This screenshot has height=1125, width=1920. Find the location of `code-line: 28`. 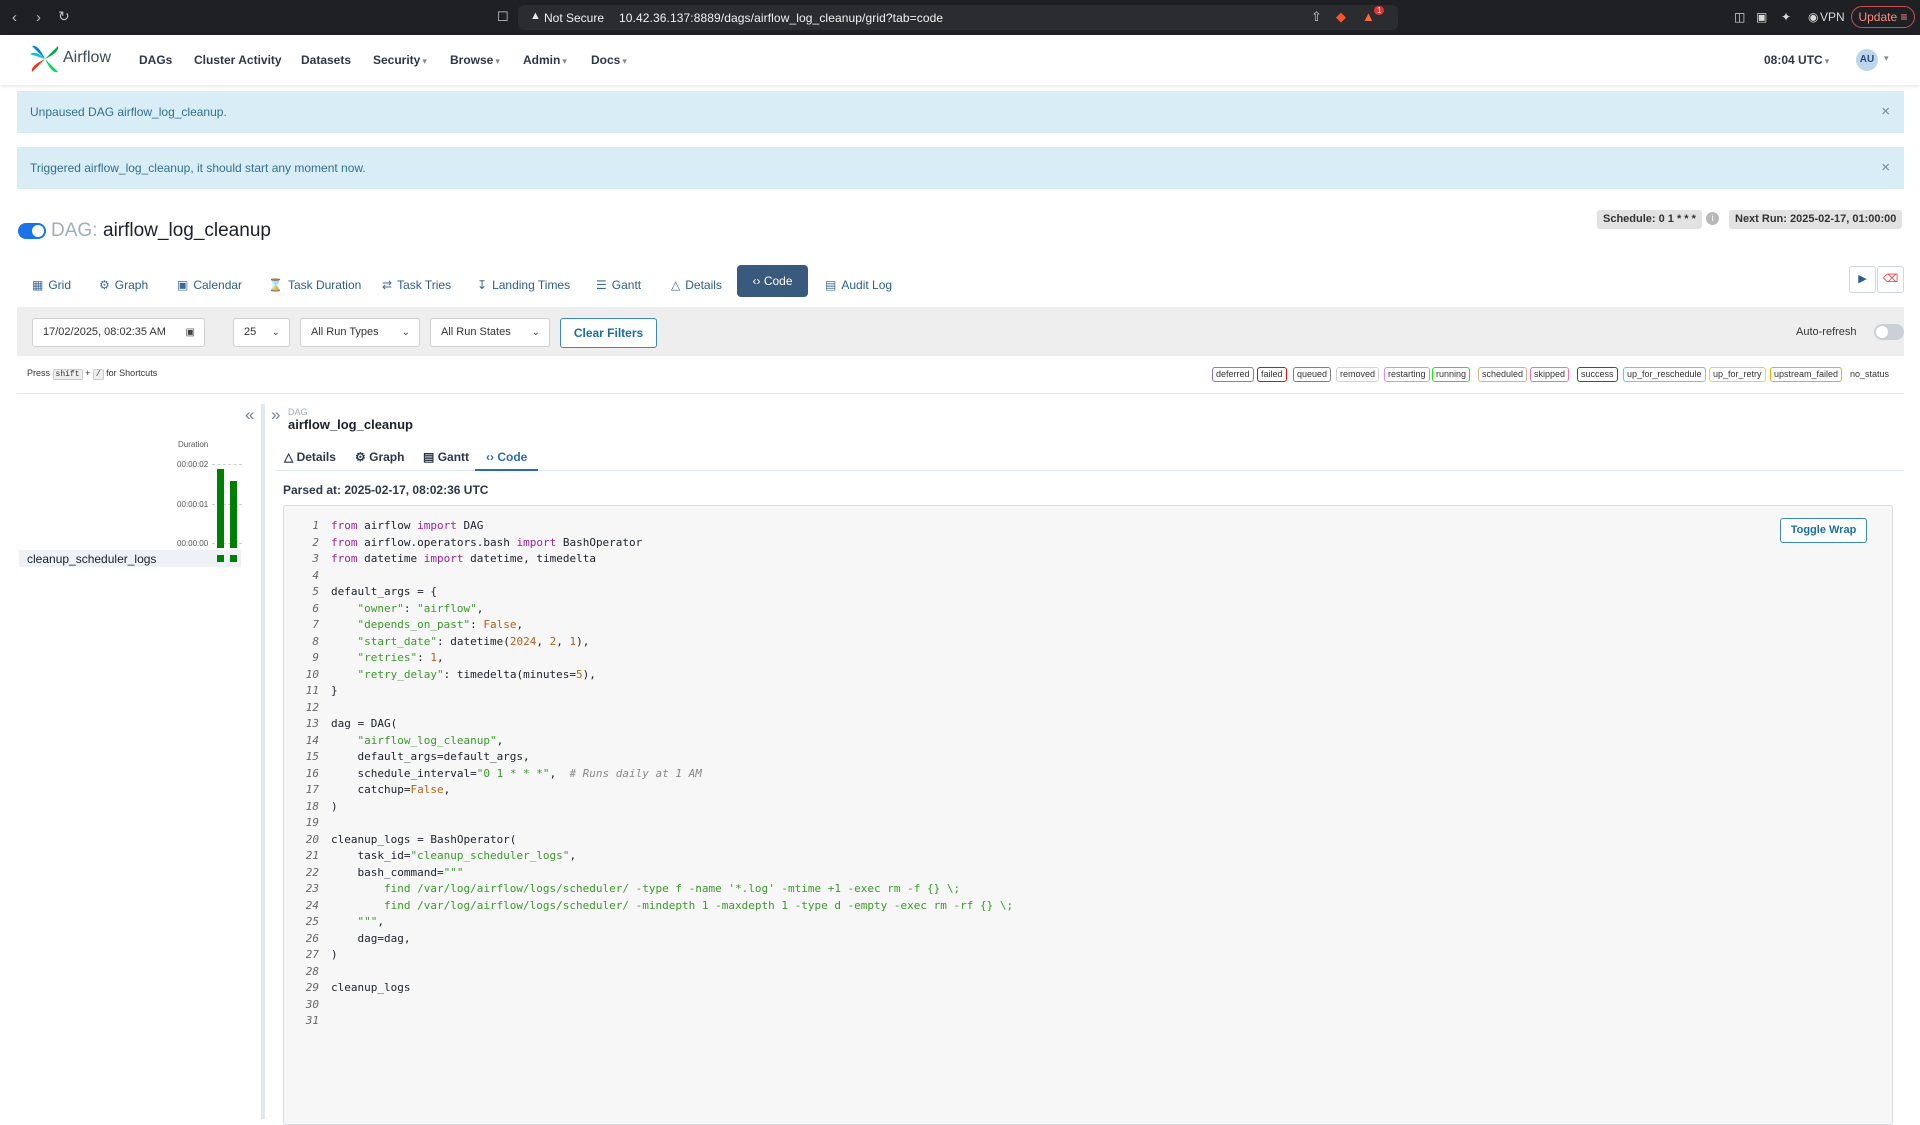

code-line: 28 is located at coordinates (654, 972).